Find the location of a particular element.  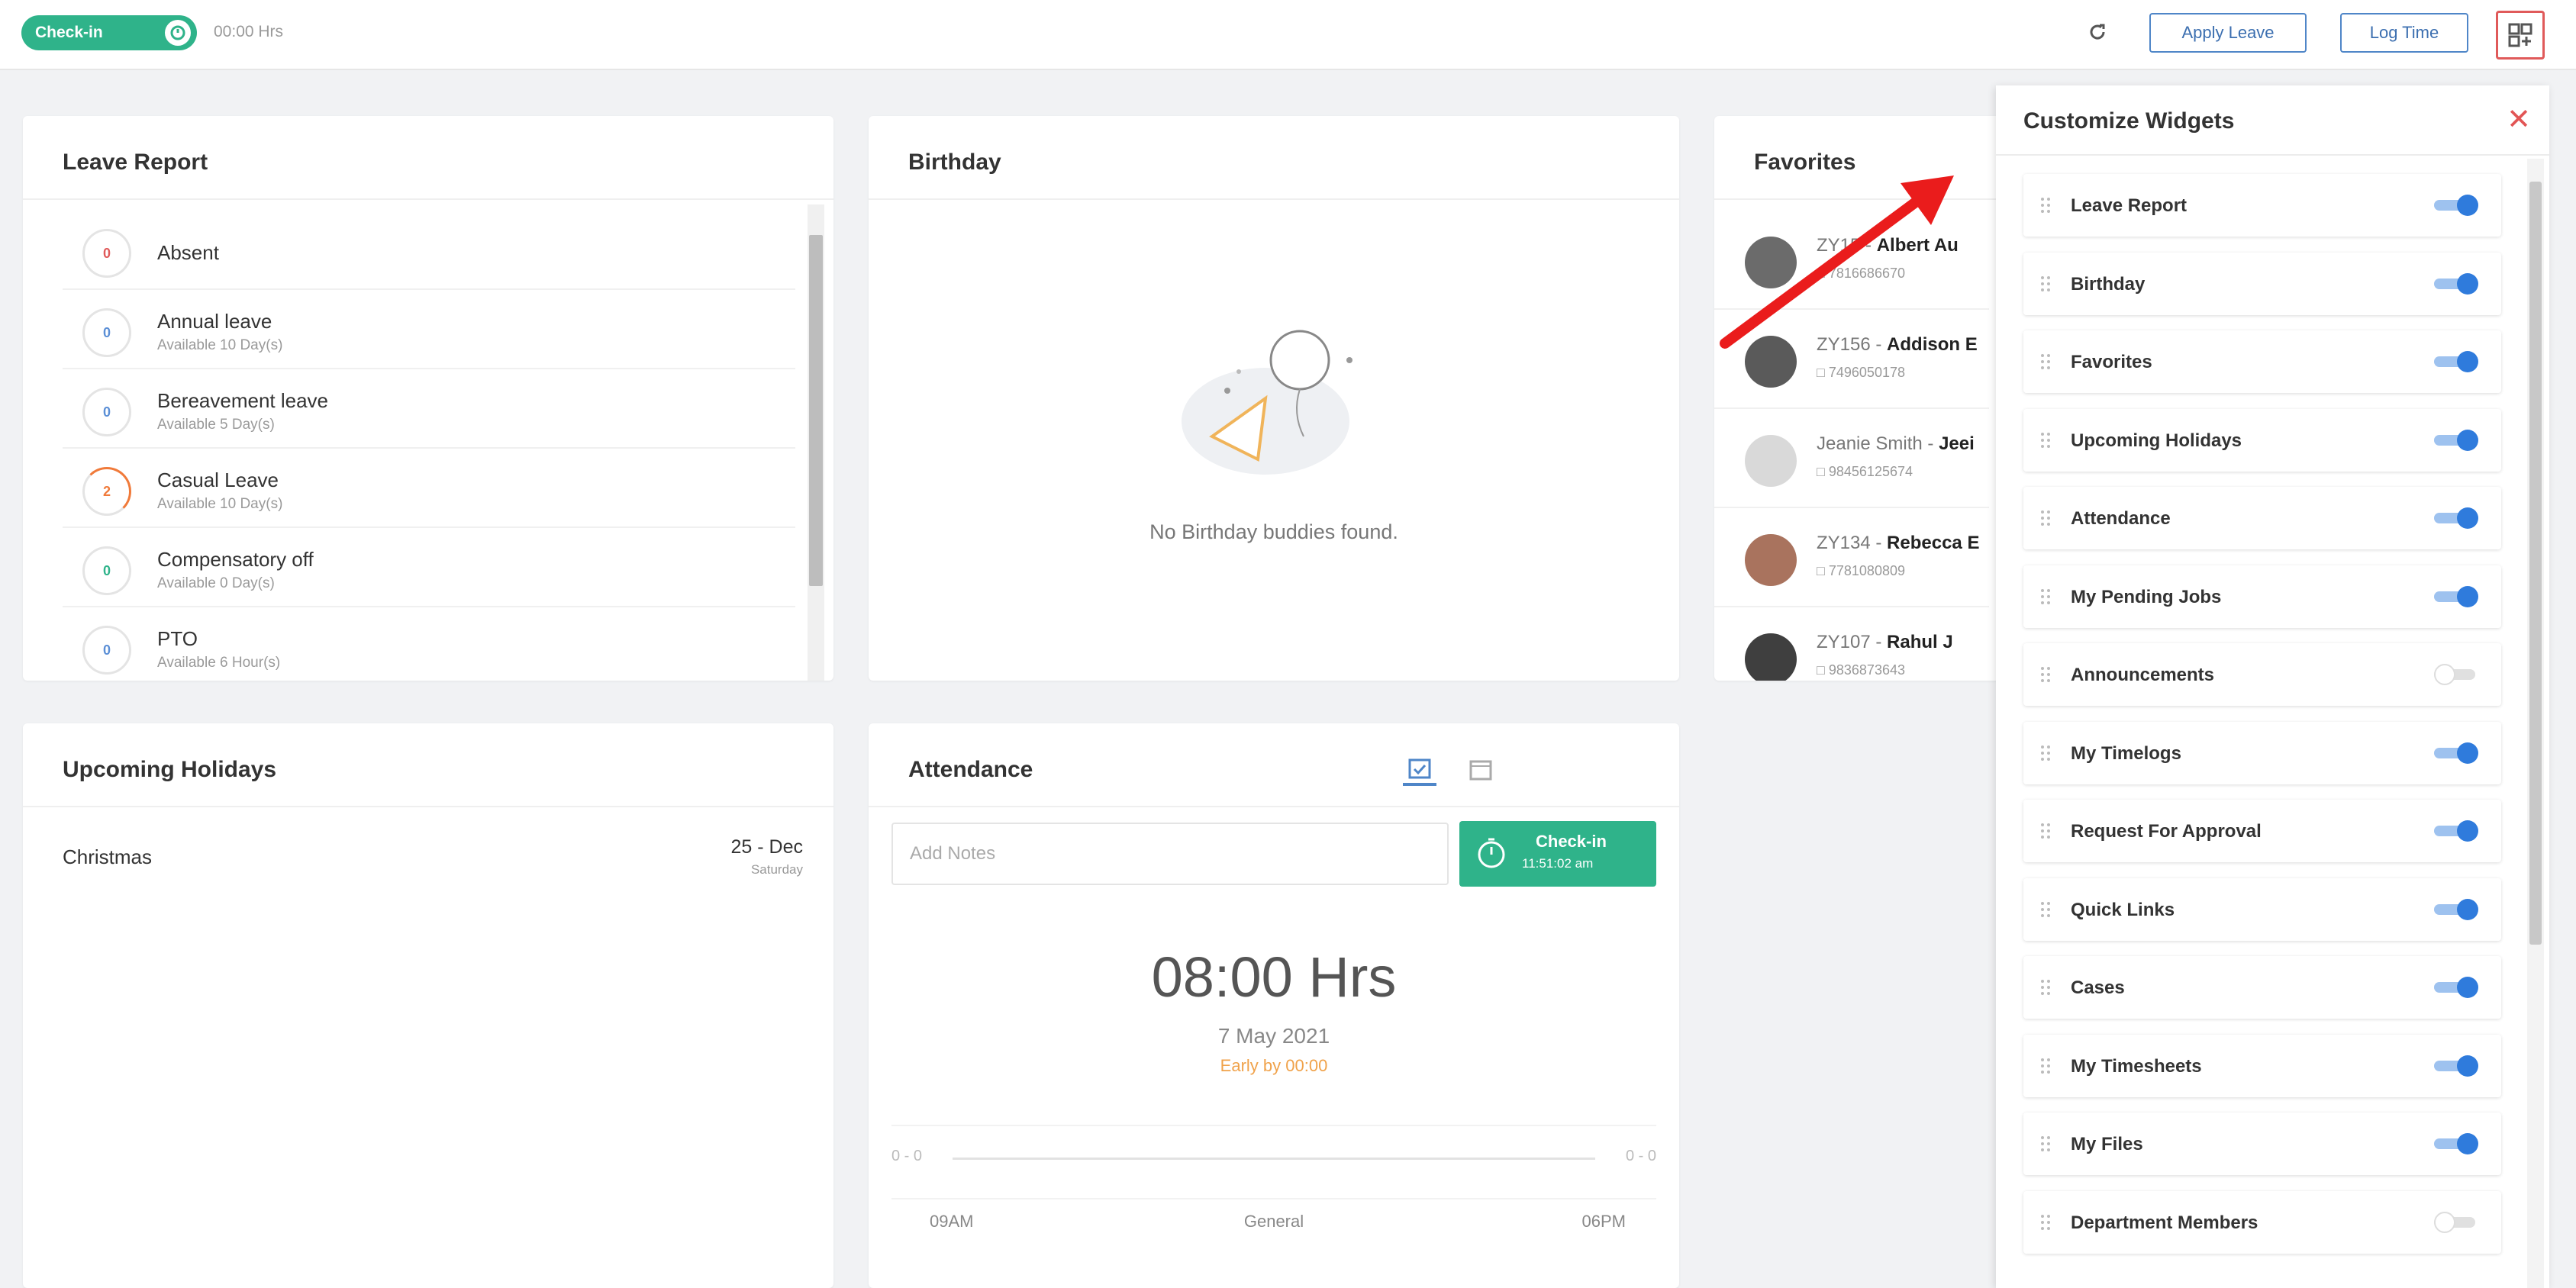

widget-label: Birthday is located at coordinates (2108, 284).